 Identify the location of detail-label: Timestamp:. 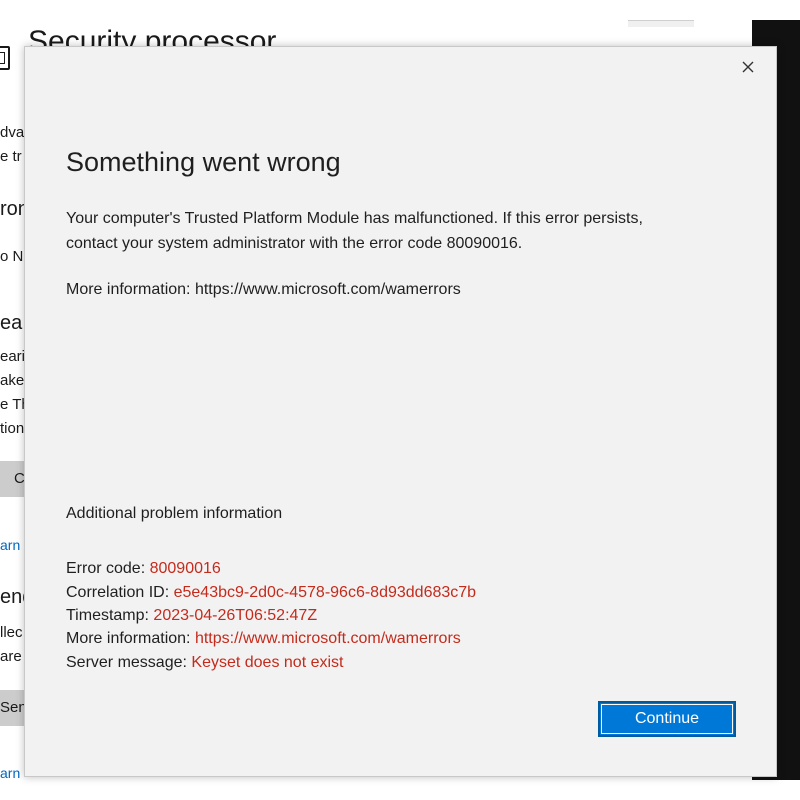
(110, 615).